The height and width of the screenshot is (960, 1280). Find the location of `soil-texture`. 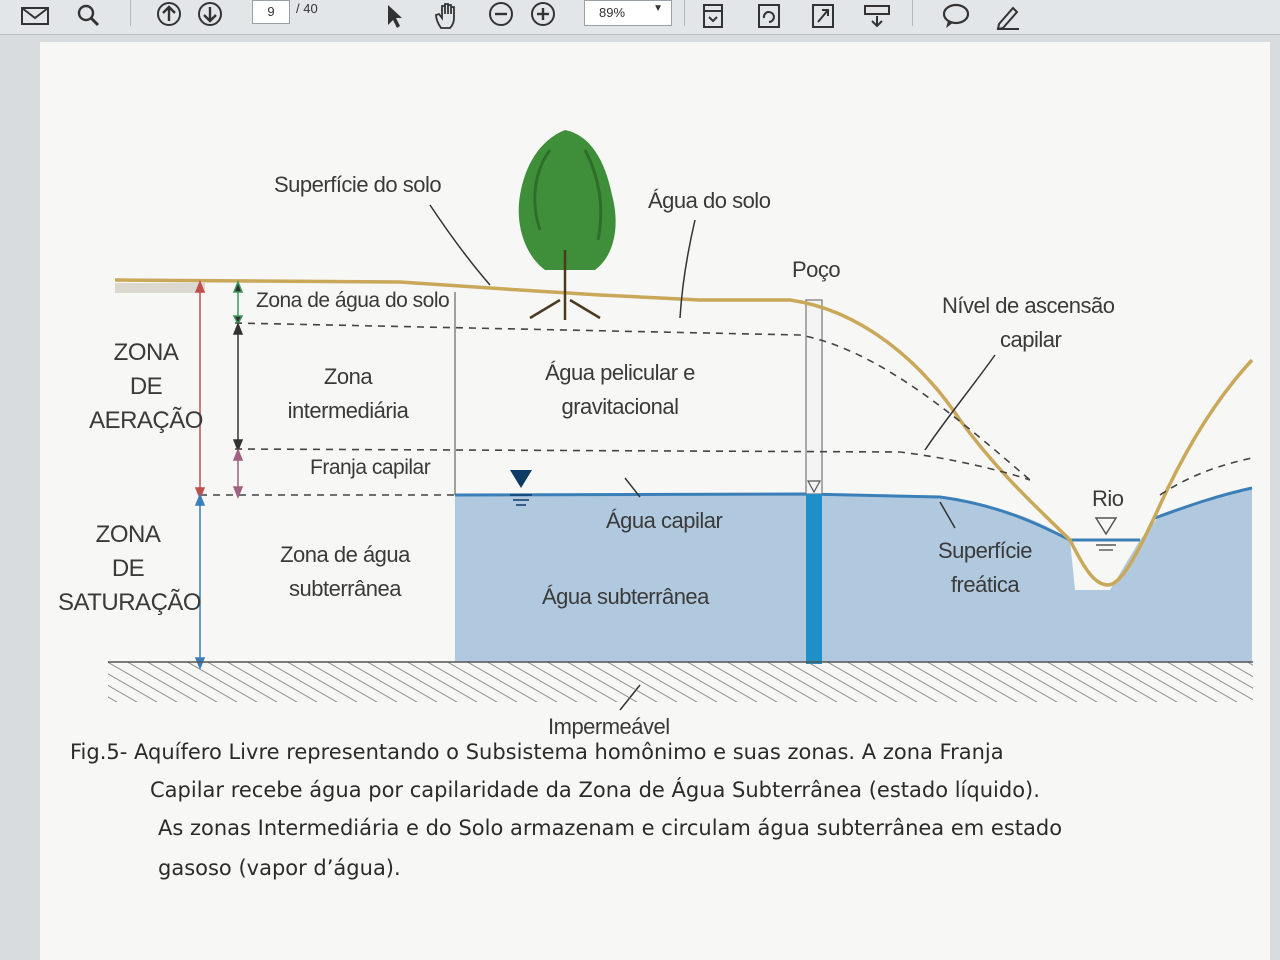

soil-texture is located at coordinates (160, 288).